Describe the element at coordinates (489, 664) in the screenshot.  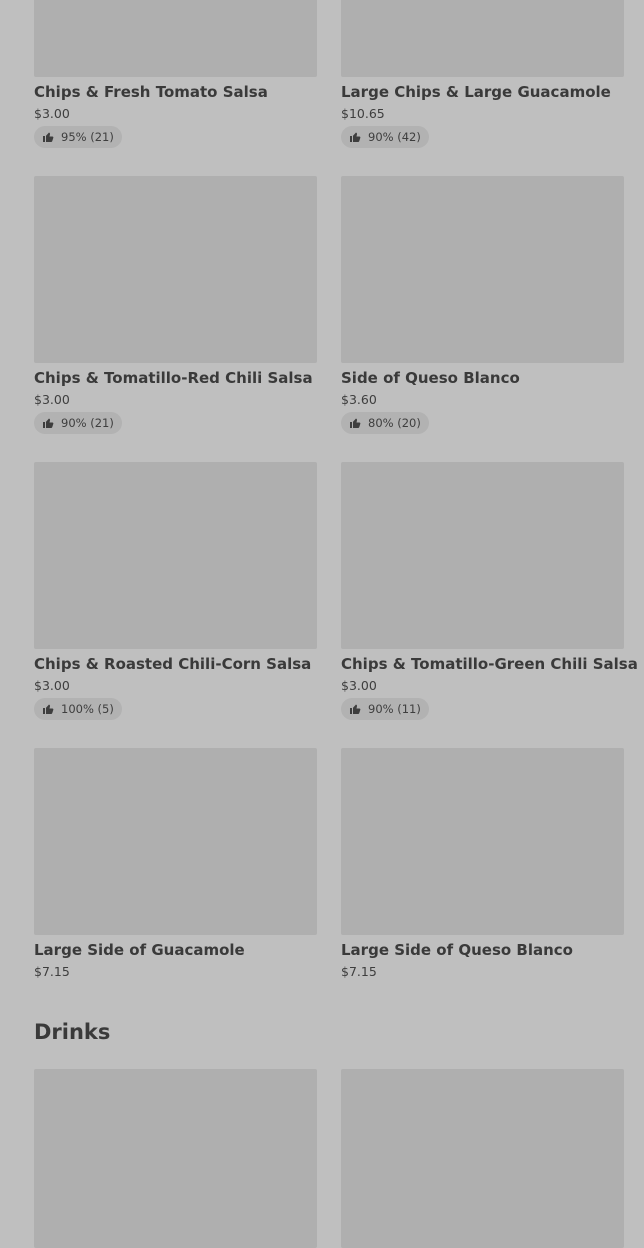
I see `menu-item-title: Chips & Tomatillo-Green Chili Salsa` at that location.